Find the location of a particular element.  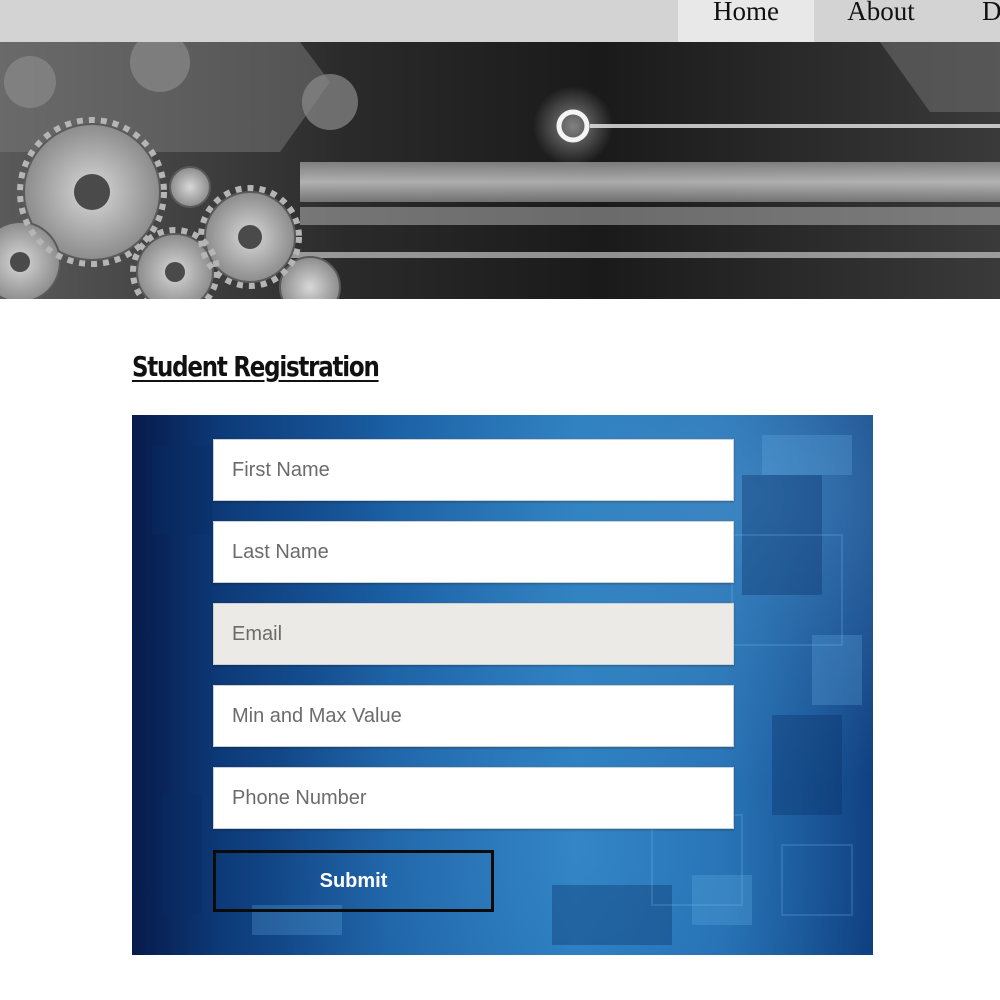

first-name-input is located at coordinates (473, 470).